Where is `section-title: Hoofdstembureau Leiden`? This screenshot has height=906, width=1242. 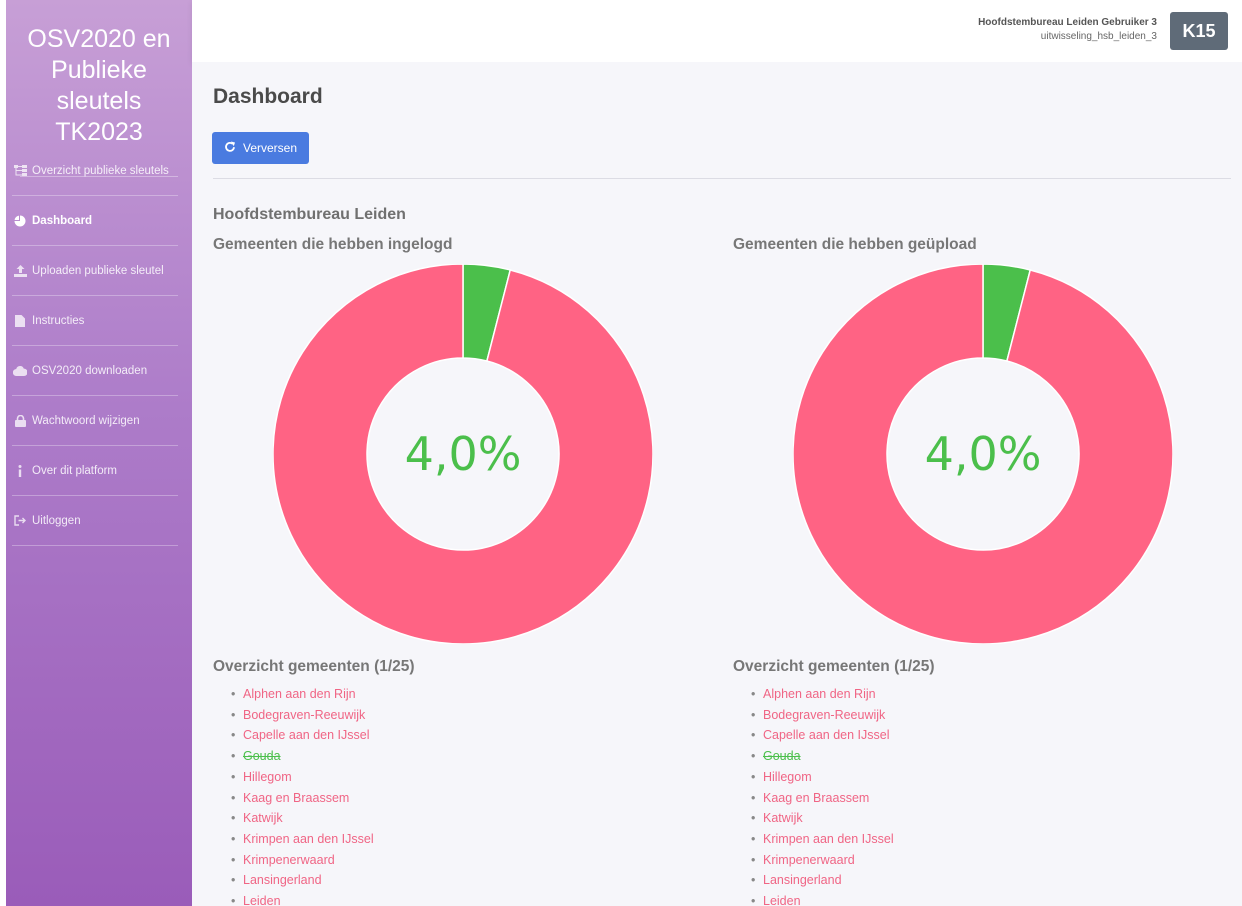
section-title: Hoofdstembureau Leiden is located at coordinates (309, 214).